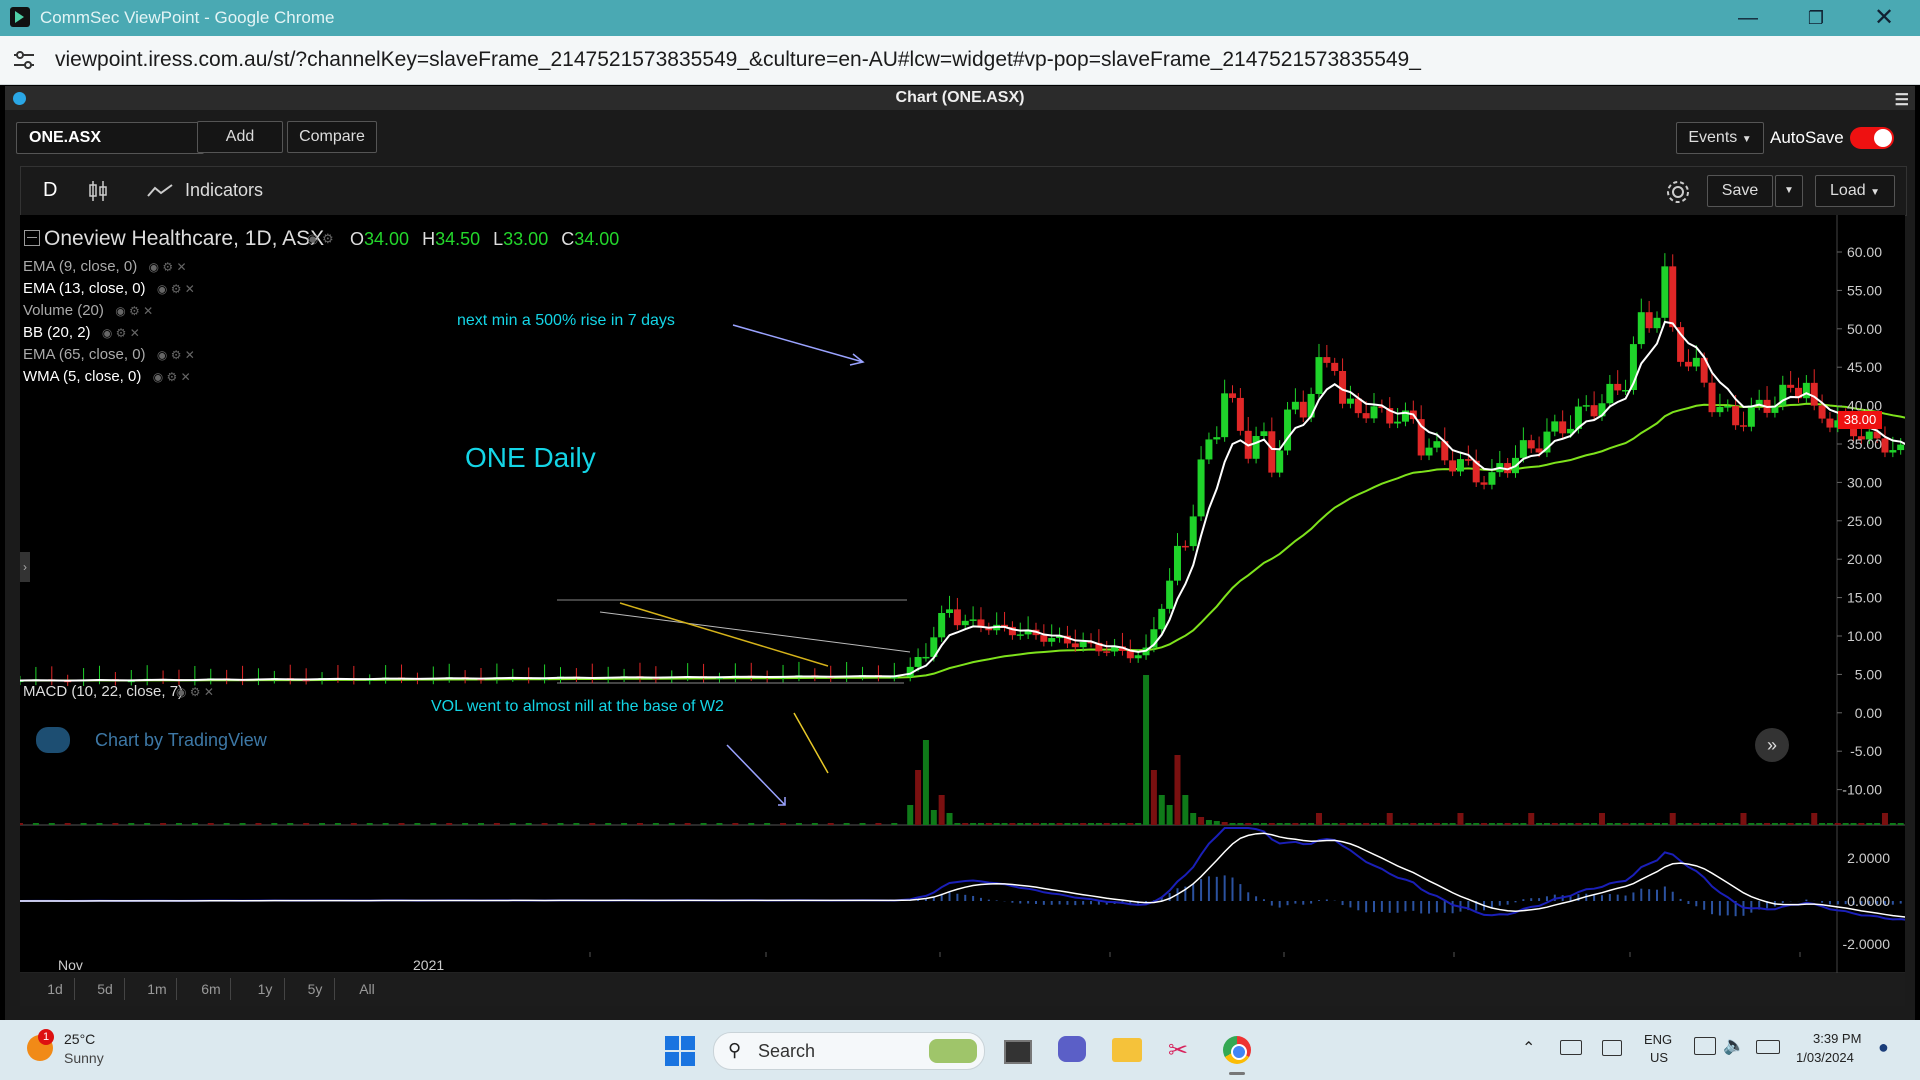 This screenshot has width=1920, height=1080. I want to click on compare-button: Compare, so click(332, 137).